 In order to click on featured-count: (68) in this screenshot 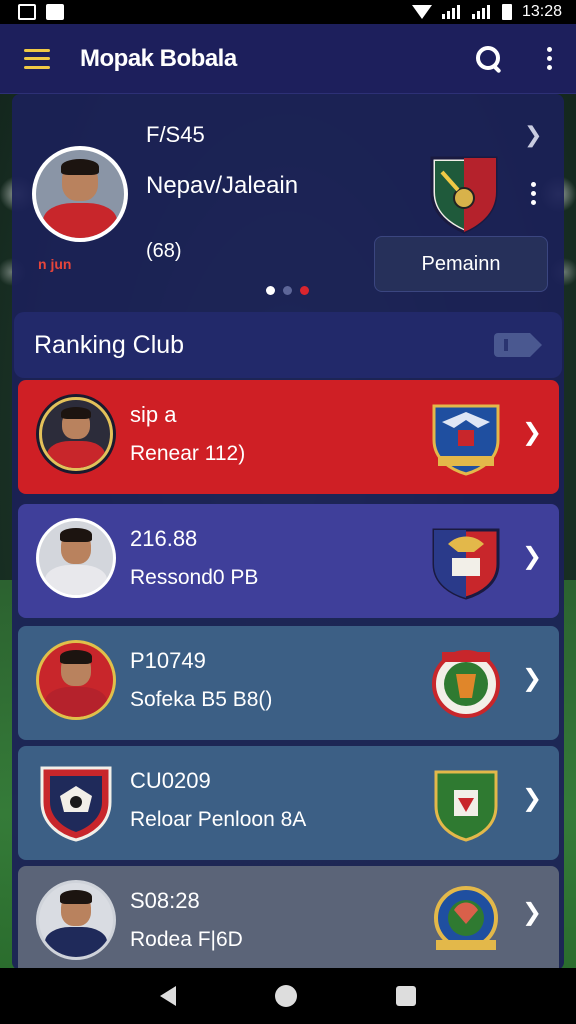, I will do `click(164, 251)`.